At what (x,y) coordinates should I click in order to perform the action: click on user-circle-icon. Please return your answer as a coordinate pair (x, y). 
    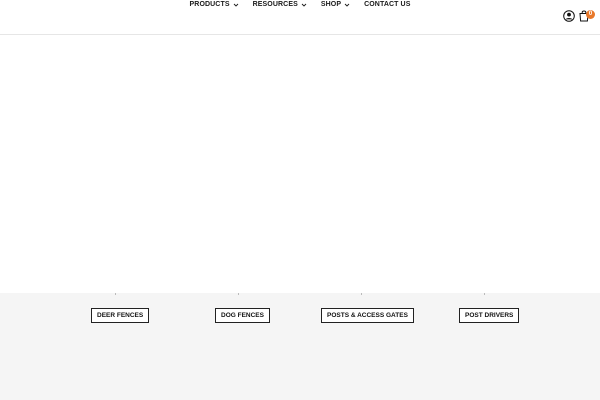
    Looking at the image, I should click on (569, 16).